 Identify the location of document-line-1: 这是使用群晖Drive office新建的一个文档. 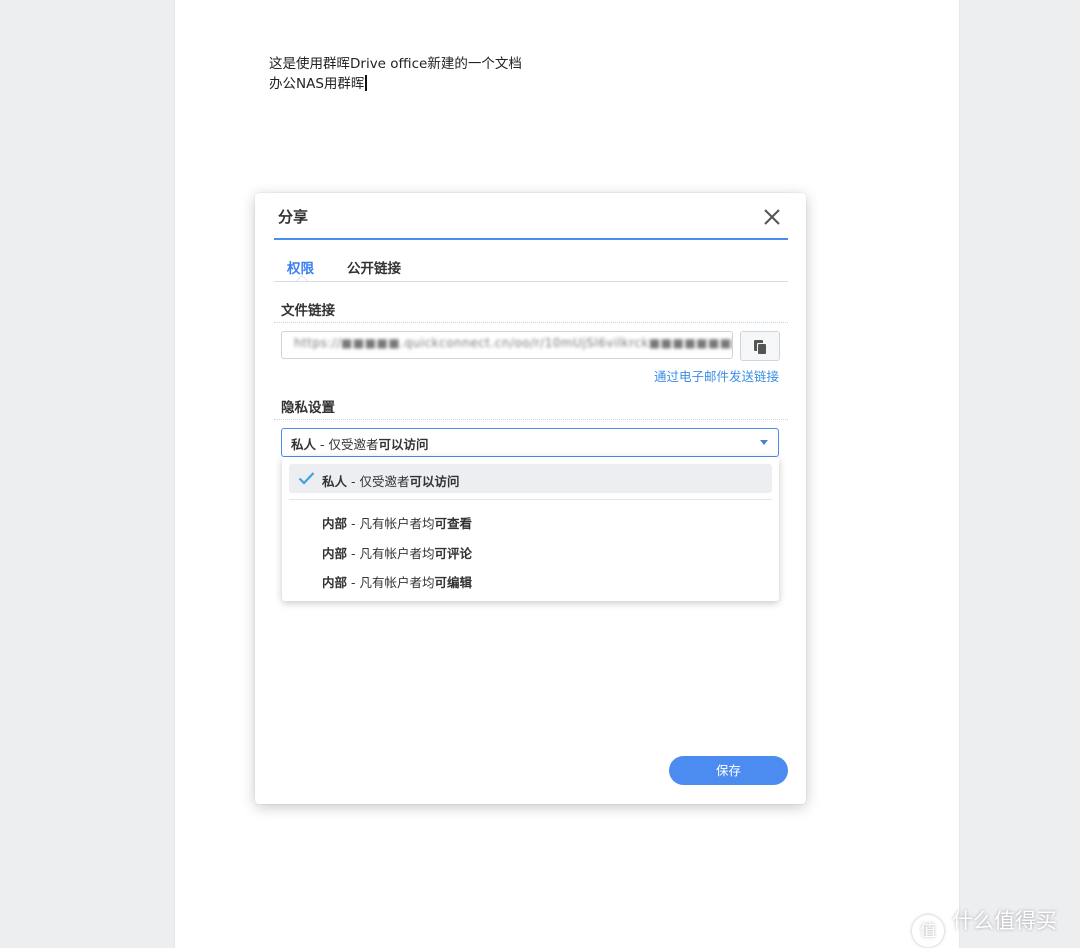
(395, 64).